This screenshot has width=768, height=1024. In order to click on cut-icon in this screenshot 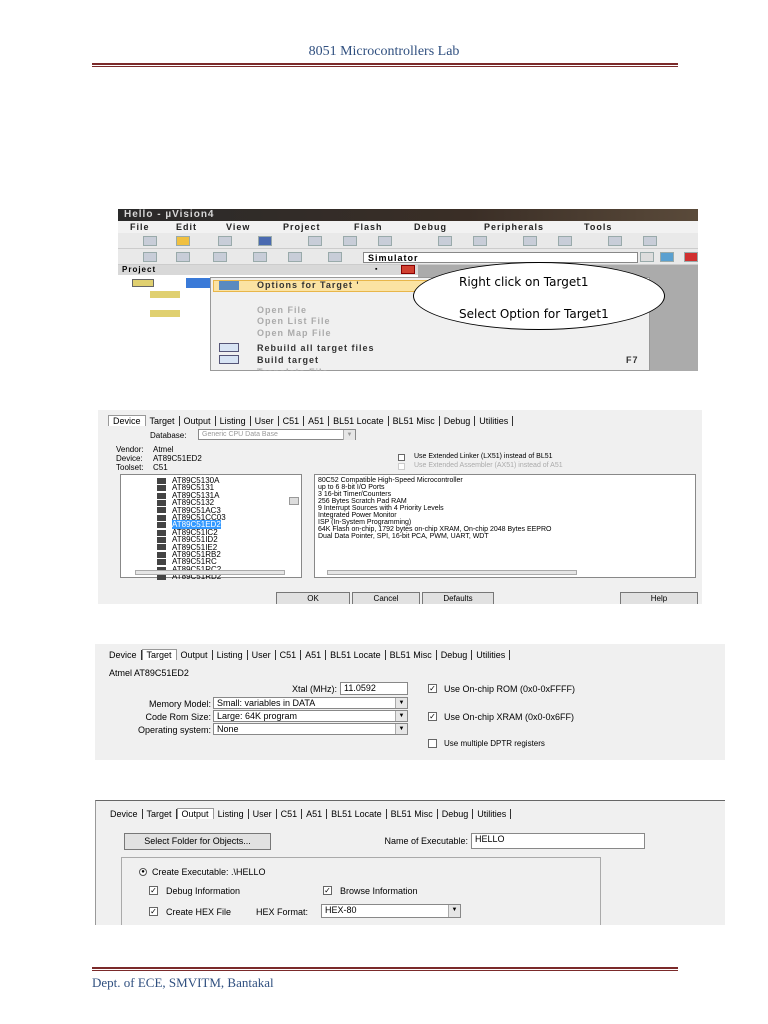, I will do `click(315, 241)`.